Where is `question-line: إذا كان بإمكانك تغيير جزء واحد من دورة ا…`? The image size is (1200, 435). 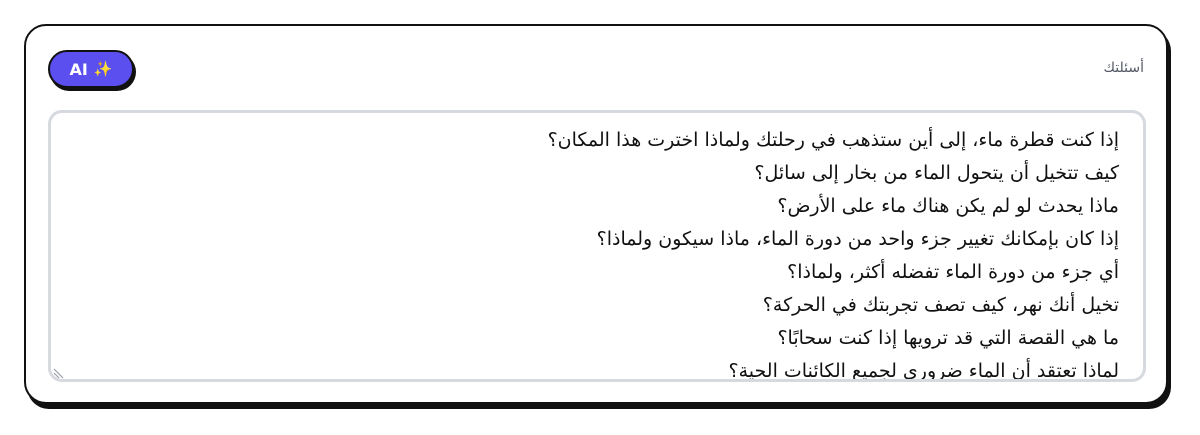 question-line: إذا كان بإمكانك تغيير جزء واحد من دورة ا… is located at coordinates (857, 239).